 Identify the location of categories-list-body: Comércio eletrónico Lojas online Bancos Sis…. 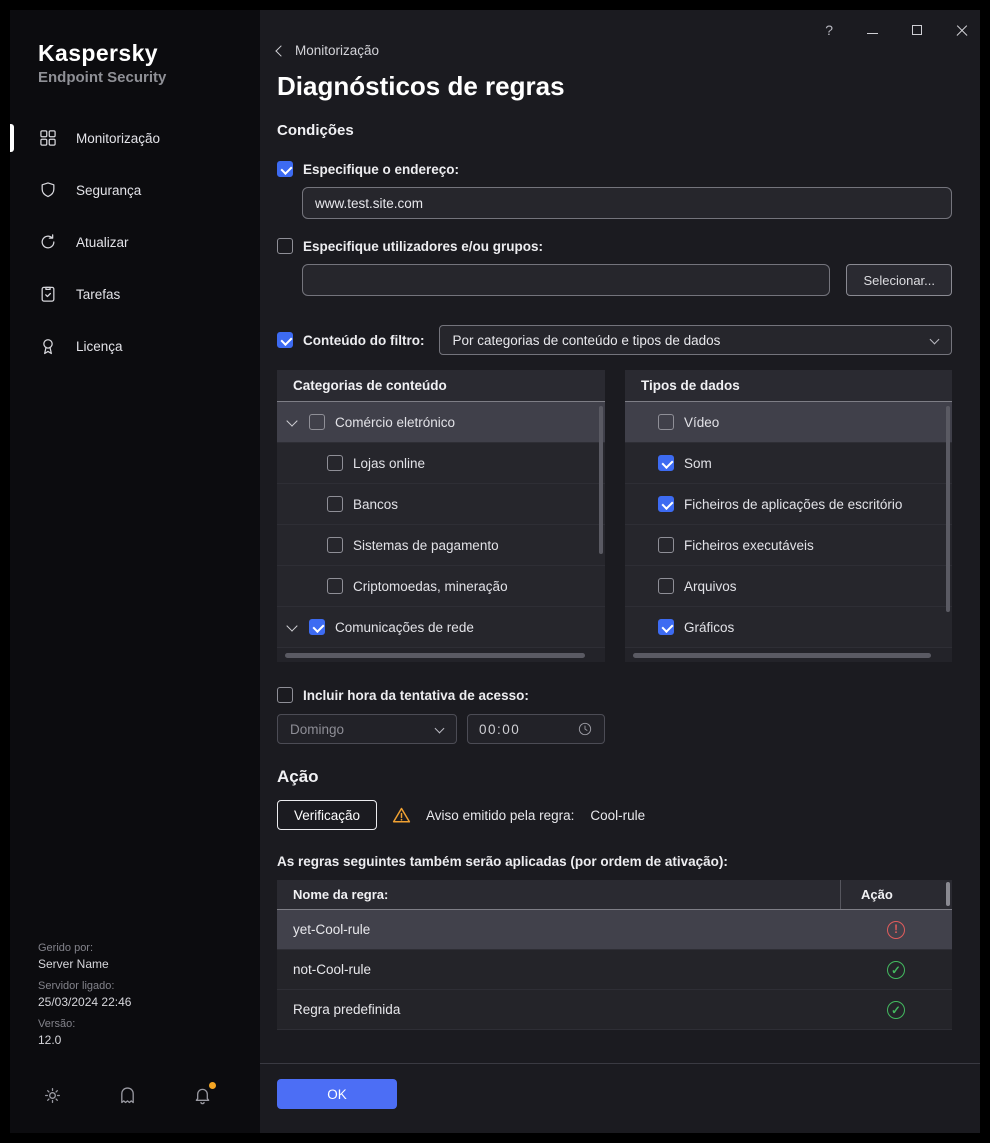
(441, 525).